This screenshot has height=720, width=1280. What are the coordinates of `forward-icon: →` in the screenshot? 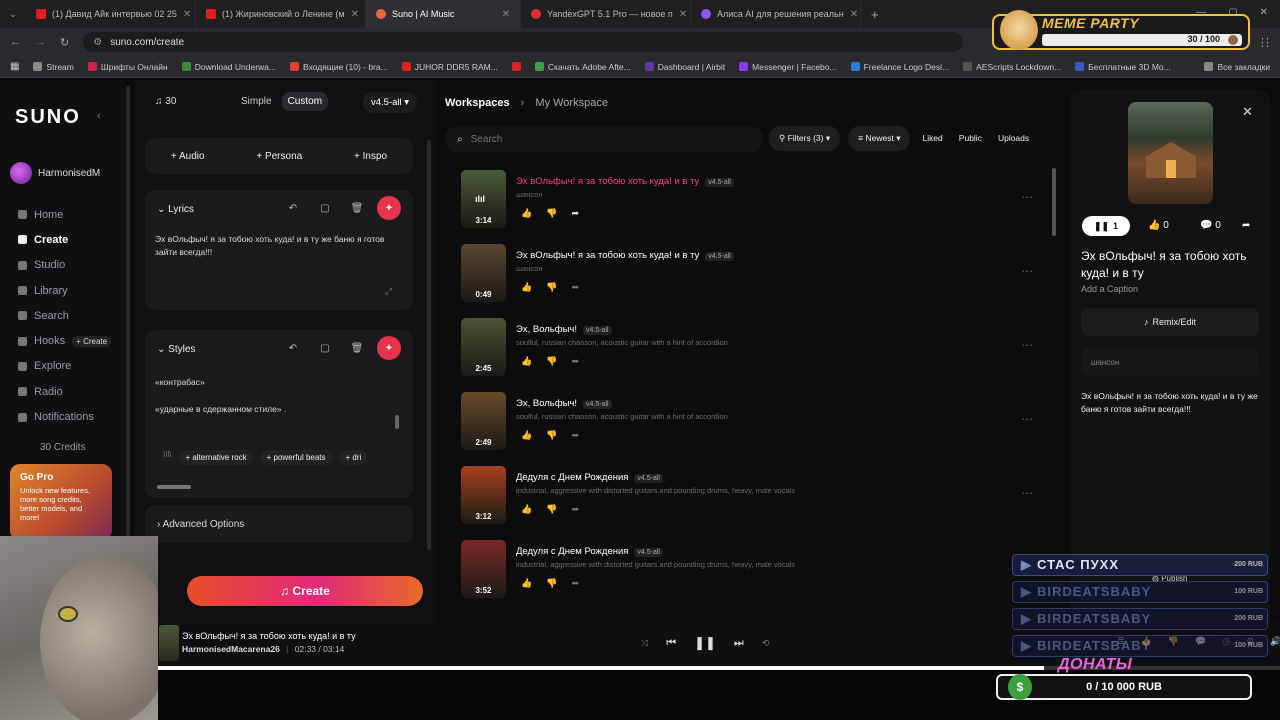 It's located at (40, 42).